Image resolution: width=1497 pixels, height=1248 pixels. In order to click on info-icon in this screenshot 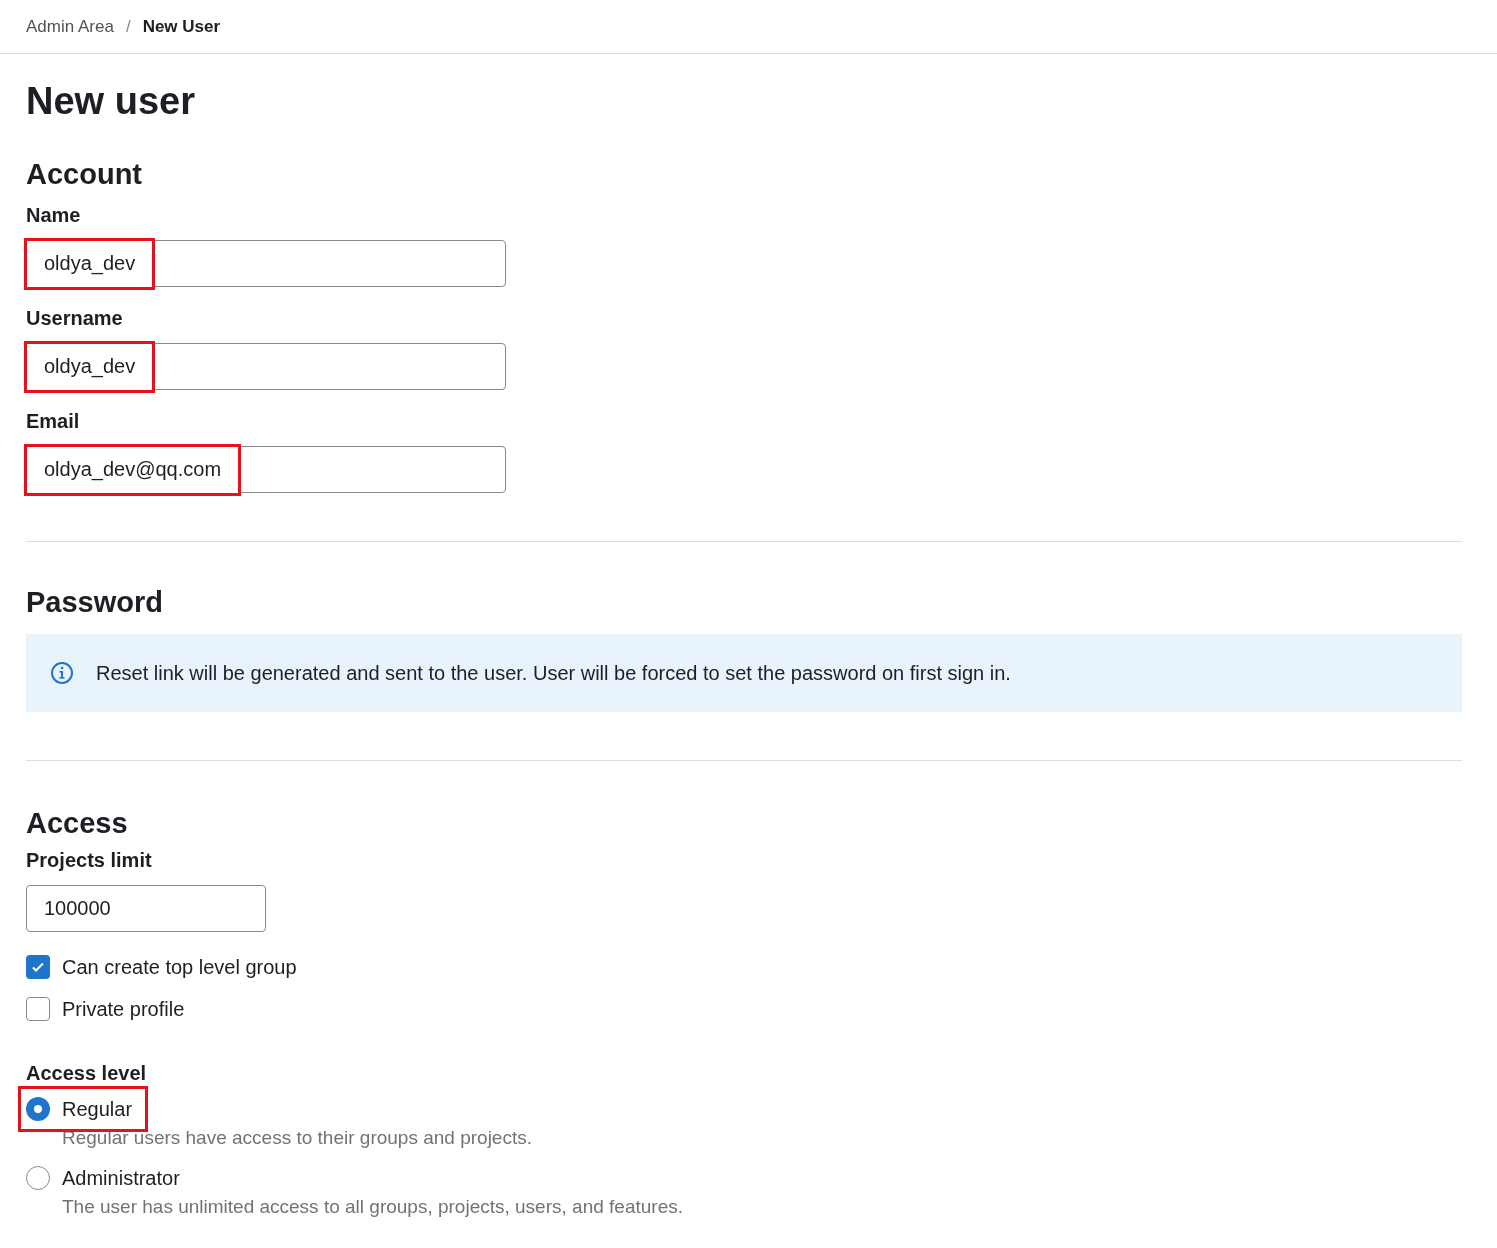, I will do `click(62, 673)`.